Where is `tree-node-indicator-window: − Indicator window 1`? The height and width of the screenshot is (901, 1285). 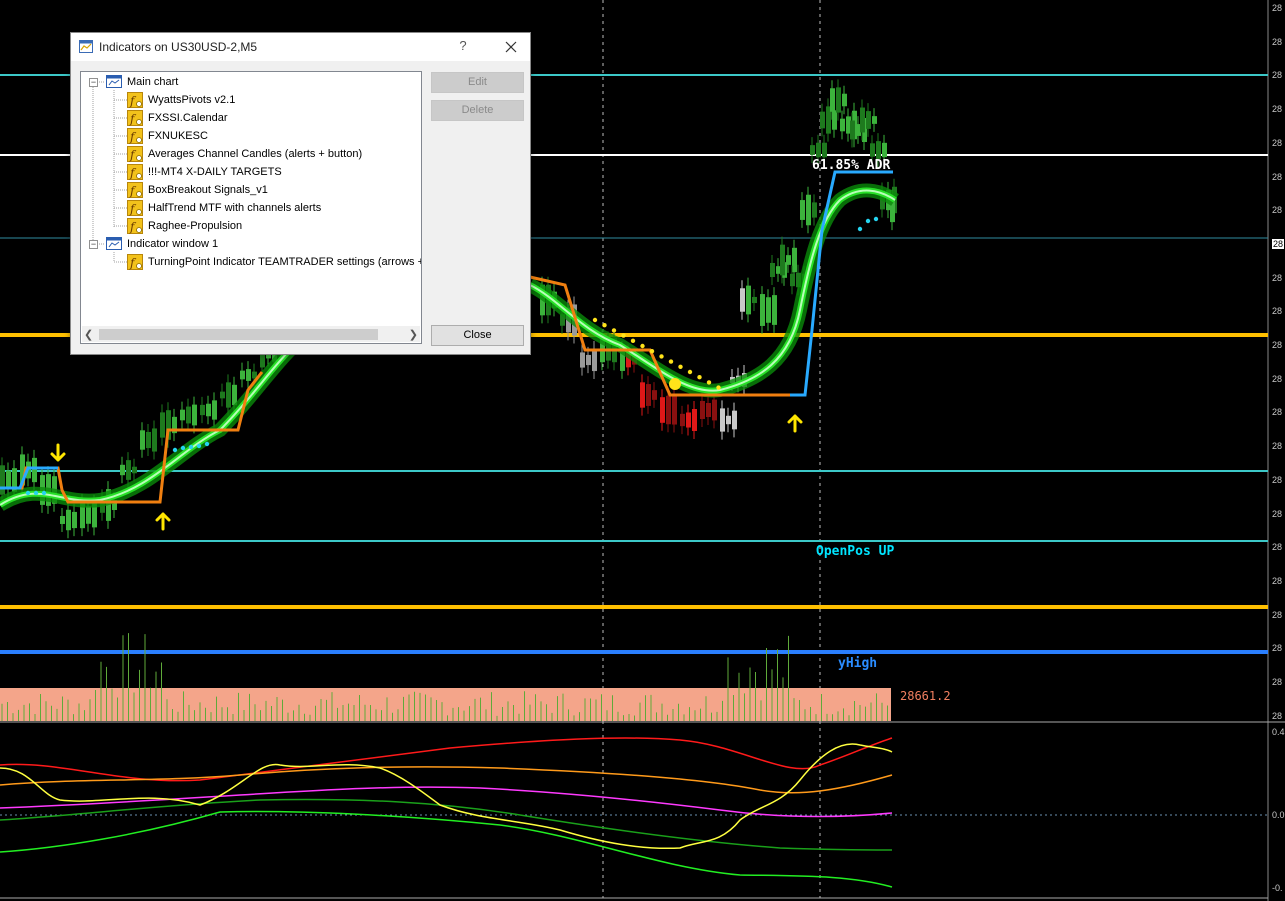 tree-node-indicator-window: − Indicator window 1 is located at coordinates (251, 244).